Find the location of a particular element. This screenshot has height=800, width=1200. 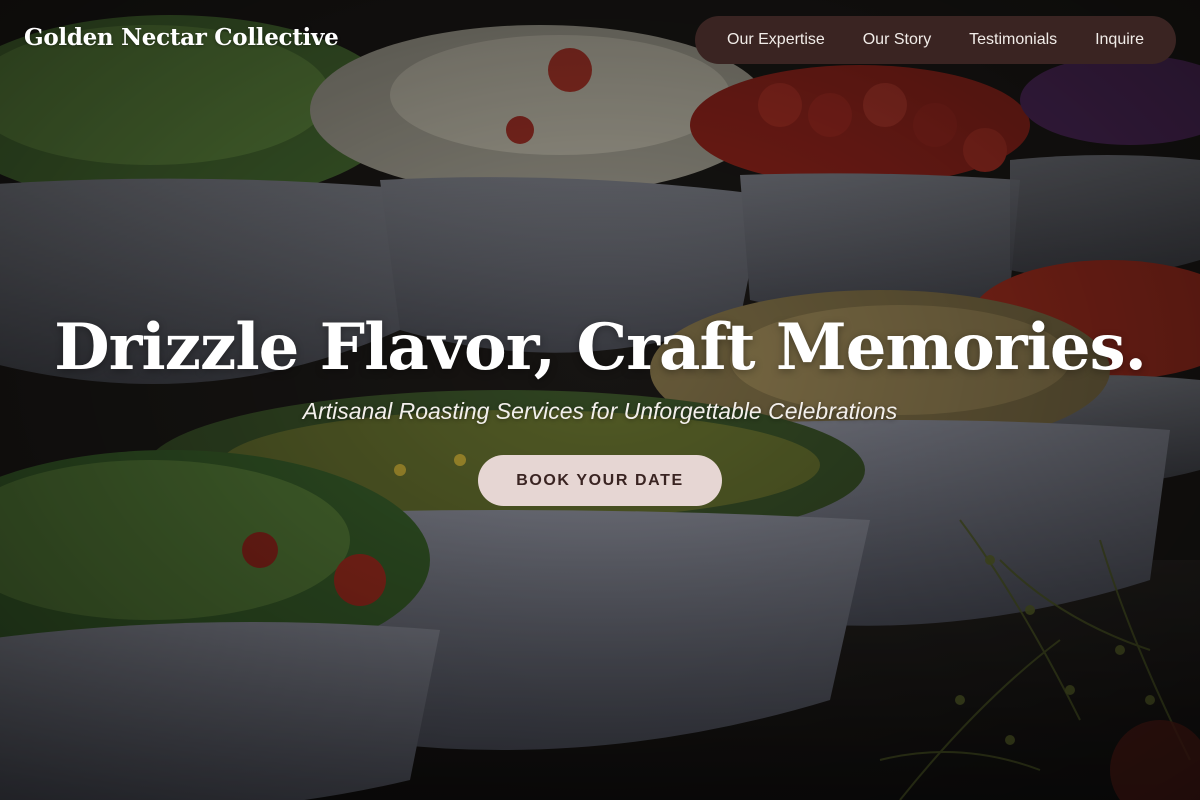

nav-link-testimonials: Testimonials is located at coordinates (1013, 40).